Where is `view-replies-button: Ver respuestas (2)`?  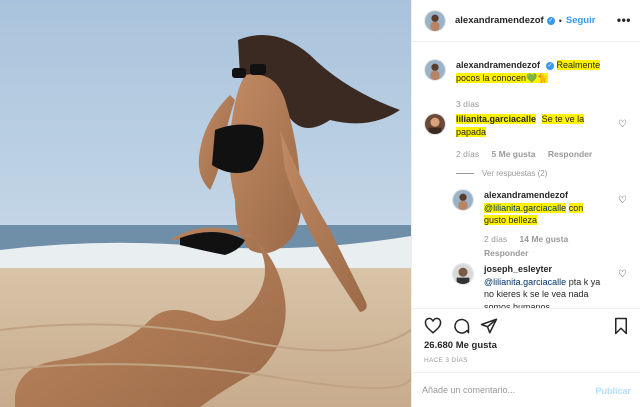 view-replies-button: Ver respuestas (2) is located at coordinates (536, 174).